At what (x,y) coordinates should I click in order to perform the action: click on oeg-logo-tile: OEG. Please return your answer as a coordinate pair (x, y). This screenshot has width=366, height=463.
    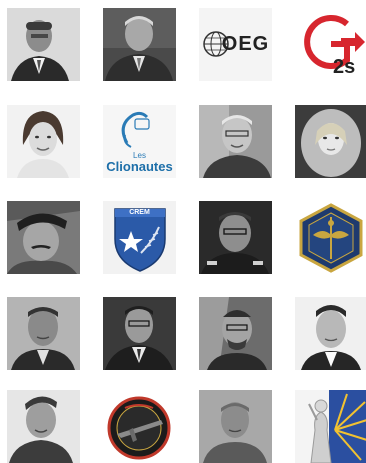
    Looking at the image, I should click on (235, 44).